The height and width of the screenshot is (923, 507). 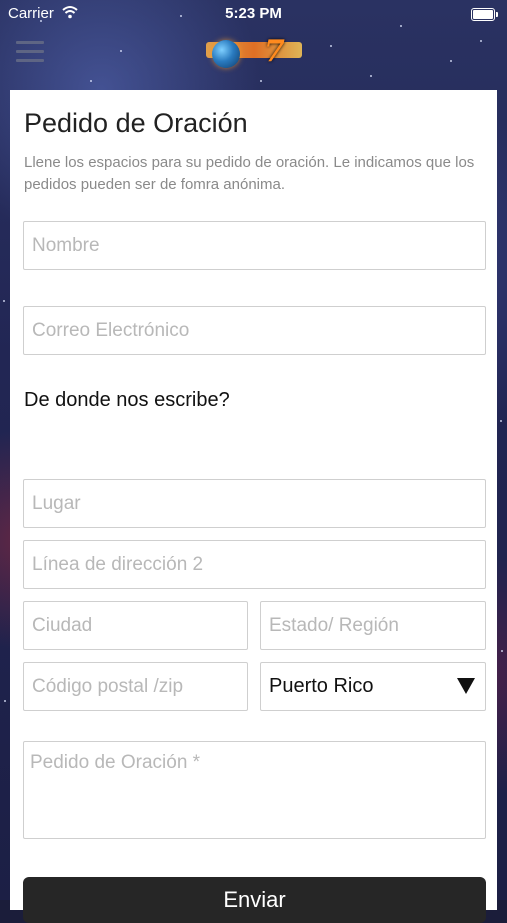 What do you see at coordinates (254, 790) in the screenshot?
I see `prayer-request-textarea` at bounding box center [254, 790].